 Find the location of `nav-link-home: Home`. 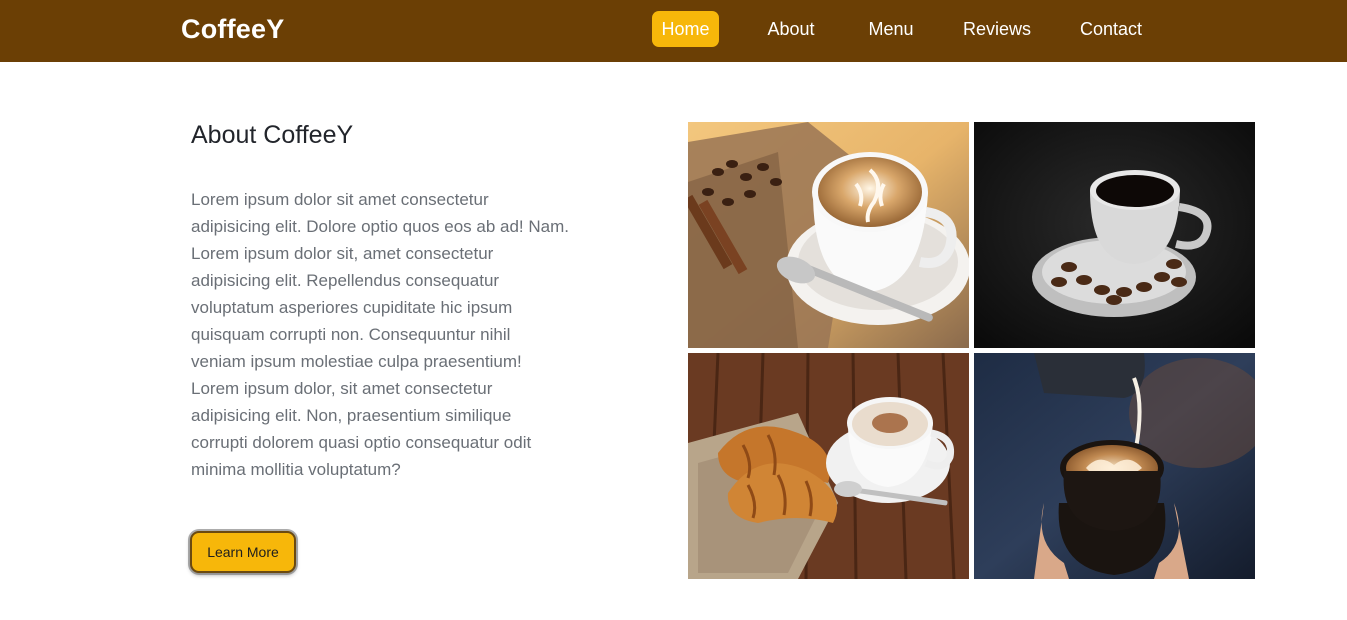

nav-link-home: Home is located at coordinates (685, 29).